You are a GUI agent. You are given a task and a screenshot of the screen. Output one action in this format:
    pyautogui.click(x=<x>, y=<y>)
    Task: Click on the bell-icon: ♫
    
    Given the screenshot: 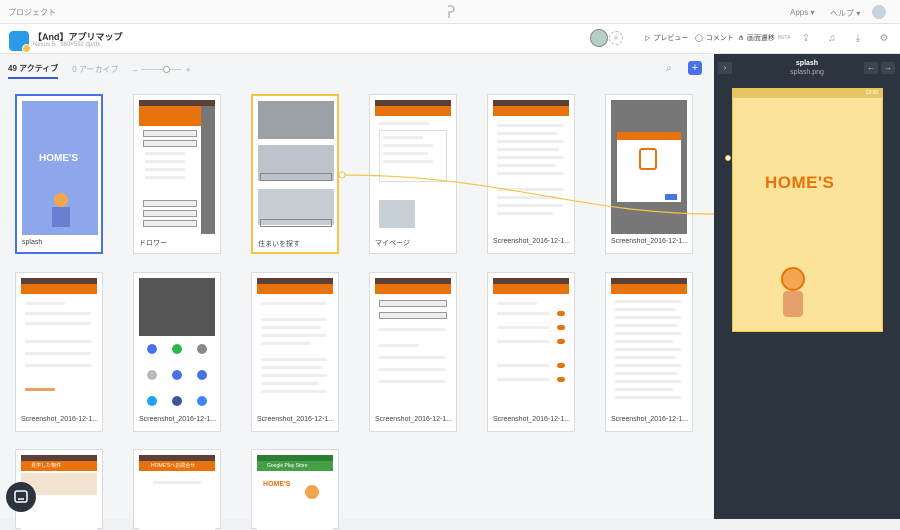 What is the action you would take?
    pyautogui.click(x=832, y=39)
    